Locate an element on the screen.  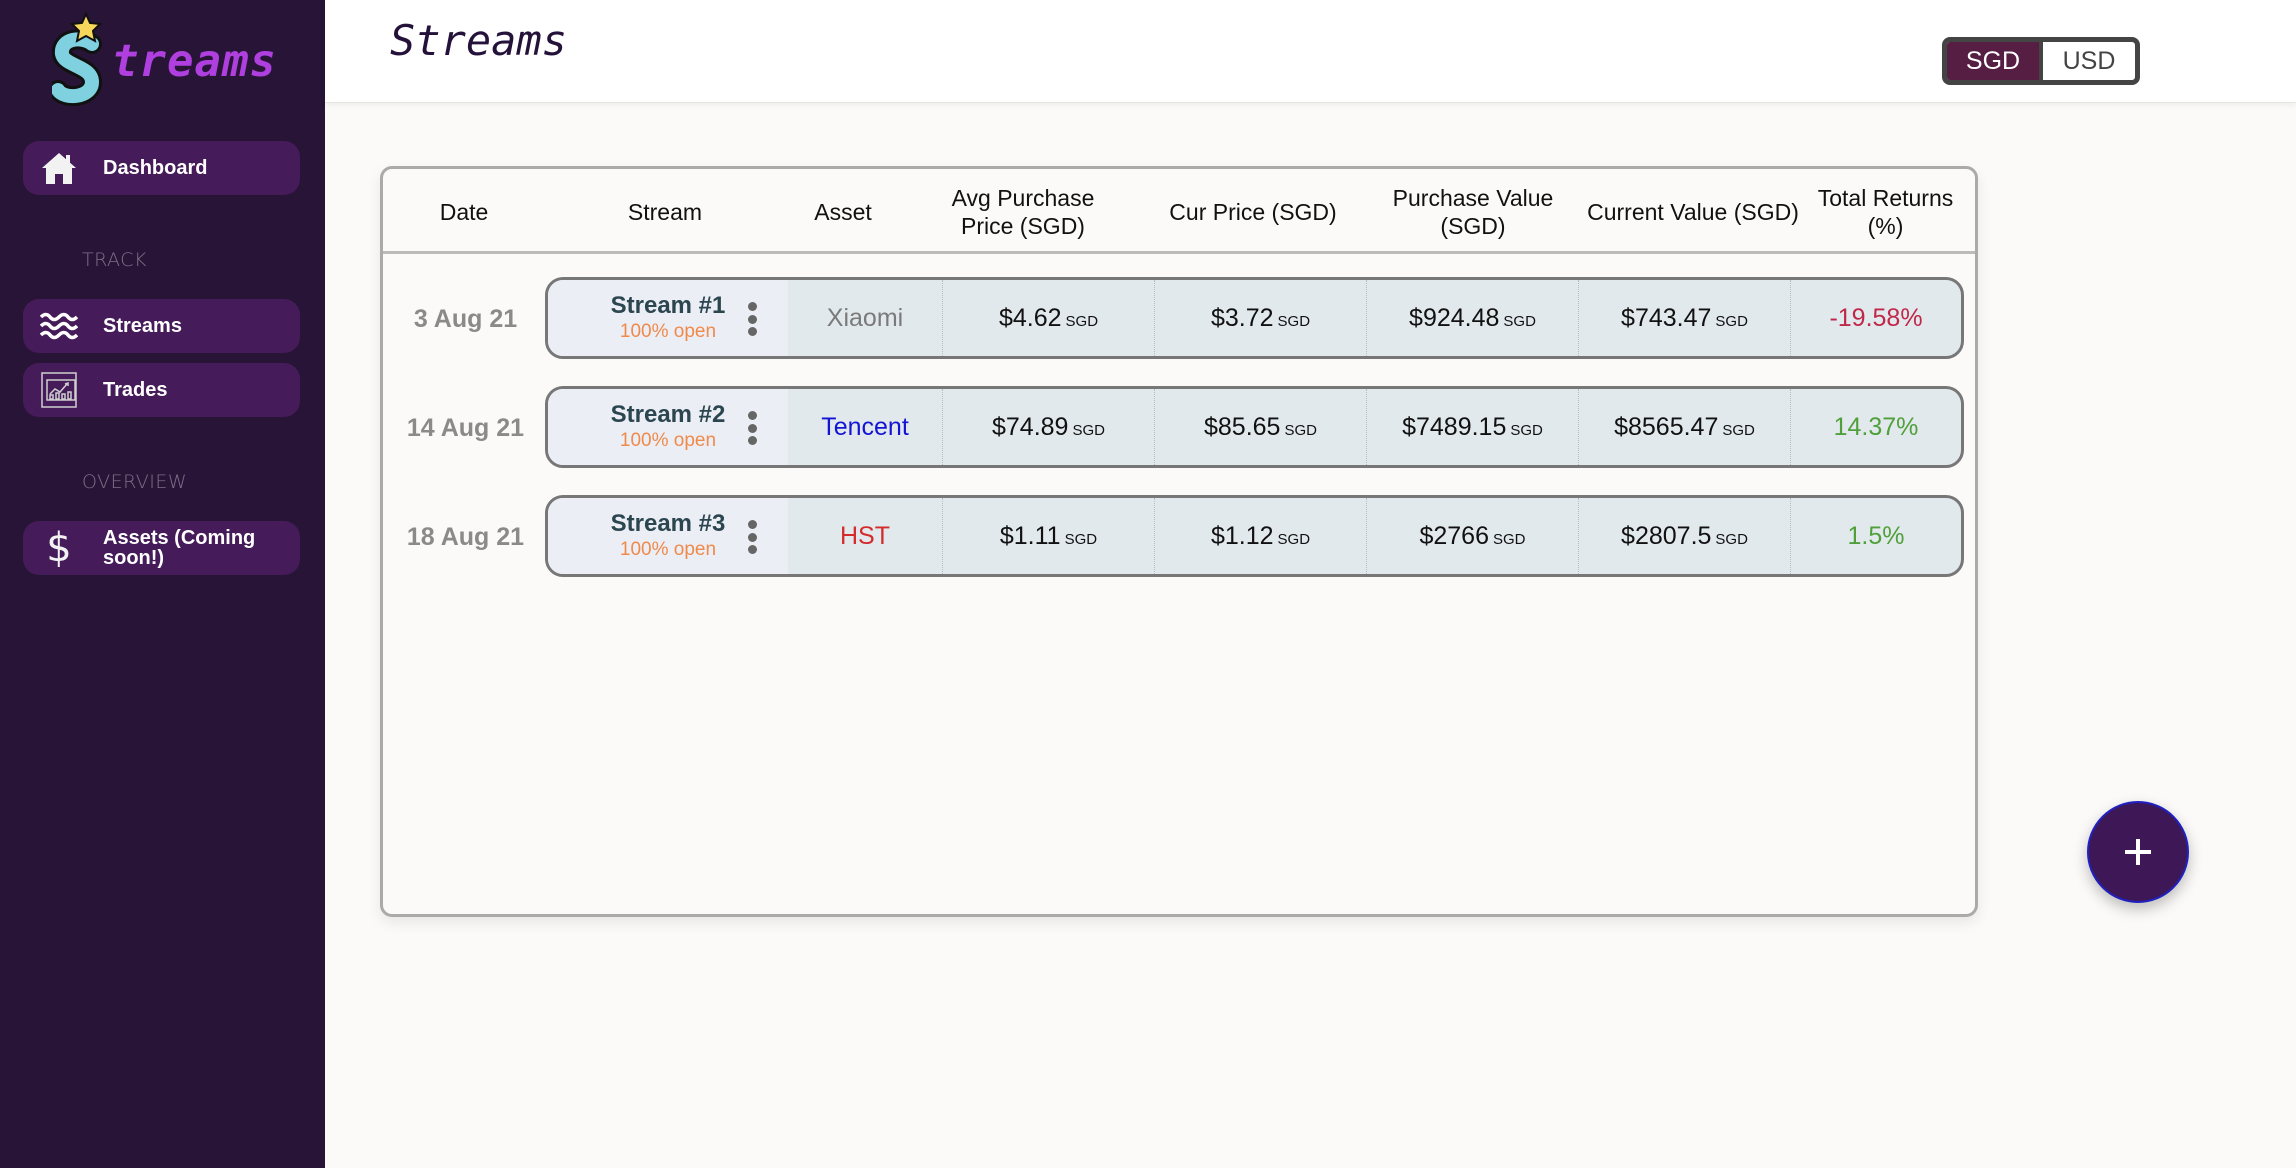
currency-toggle: SGD USD is located at coordinates (2041, 61).